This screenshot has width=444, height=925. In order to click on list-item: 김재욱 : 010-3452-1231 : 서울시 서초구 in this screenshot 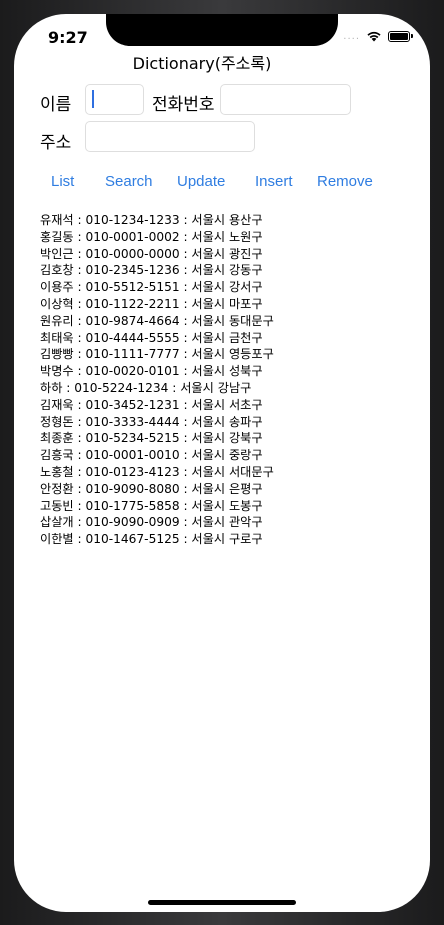, I will do `click(151, 404)`.